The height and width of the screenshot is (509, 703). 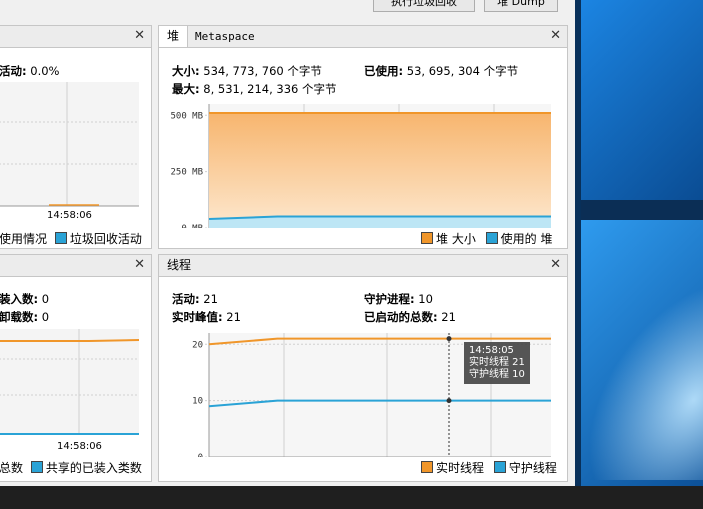 I want to click on y-tick-label: 10, so click(x=197, y=402).